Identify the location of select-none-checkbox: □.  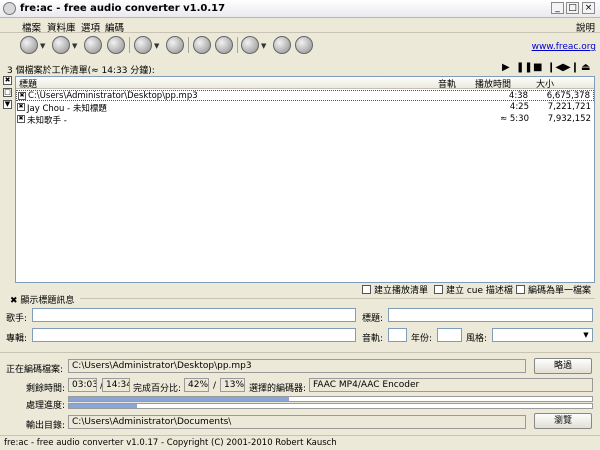
(7, 92).